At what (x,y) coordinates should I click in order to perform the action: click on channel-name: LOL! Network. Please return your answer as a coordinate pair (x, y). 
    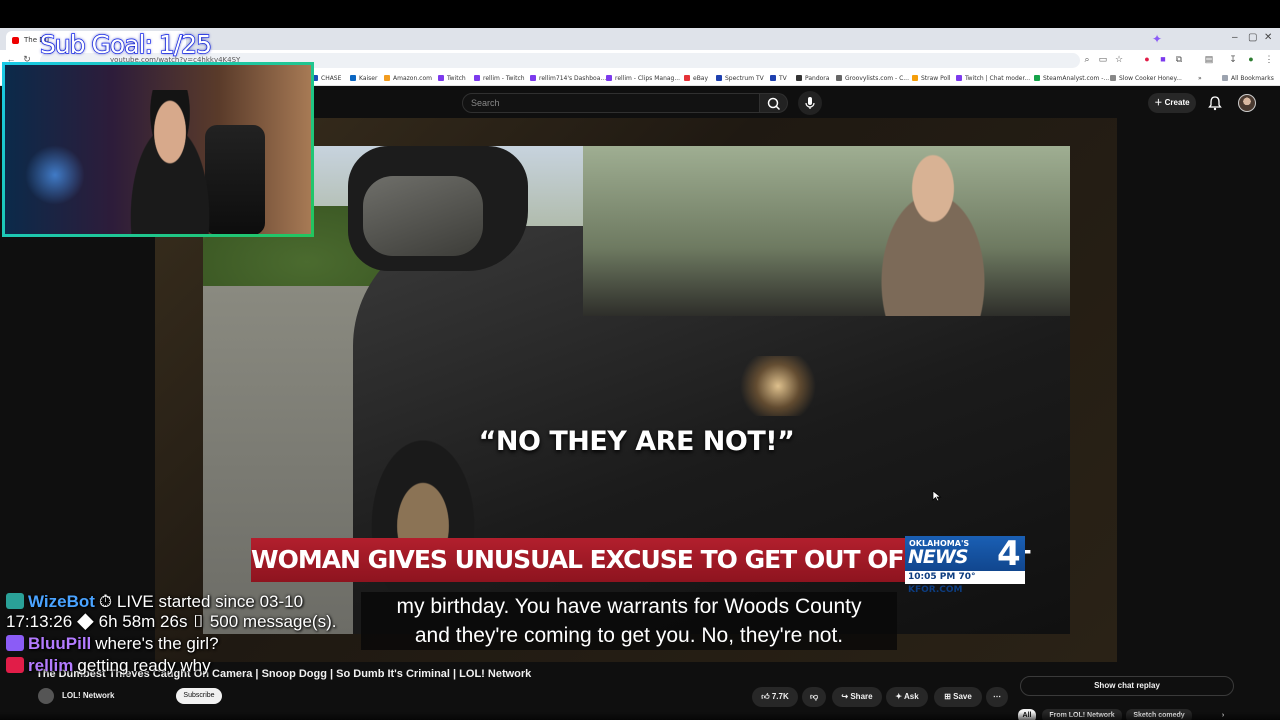
    Looking at the image, I should click on (88, 695).